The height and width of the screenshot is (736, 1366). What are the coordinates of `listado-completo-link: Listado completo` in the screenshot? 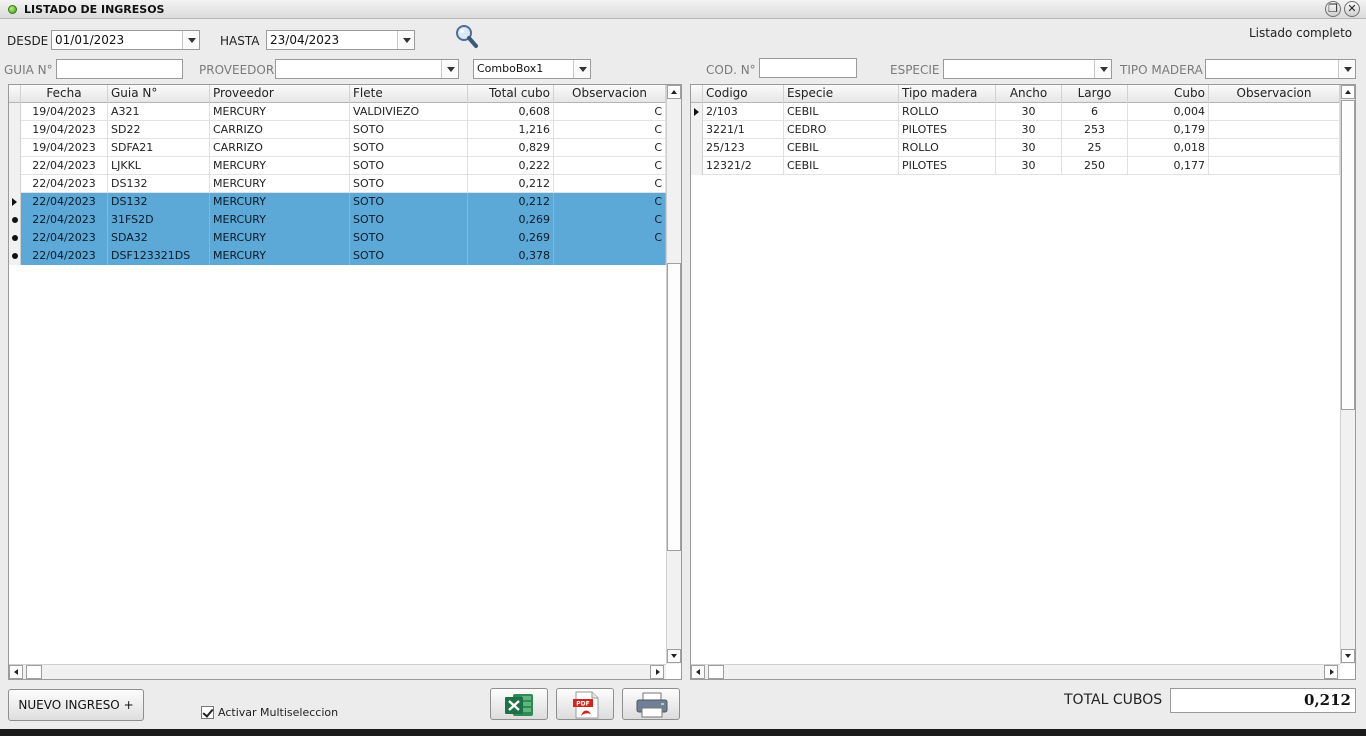 It's located at (1300, 33).